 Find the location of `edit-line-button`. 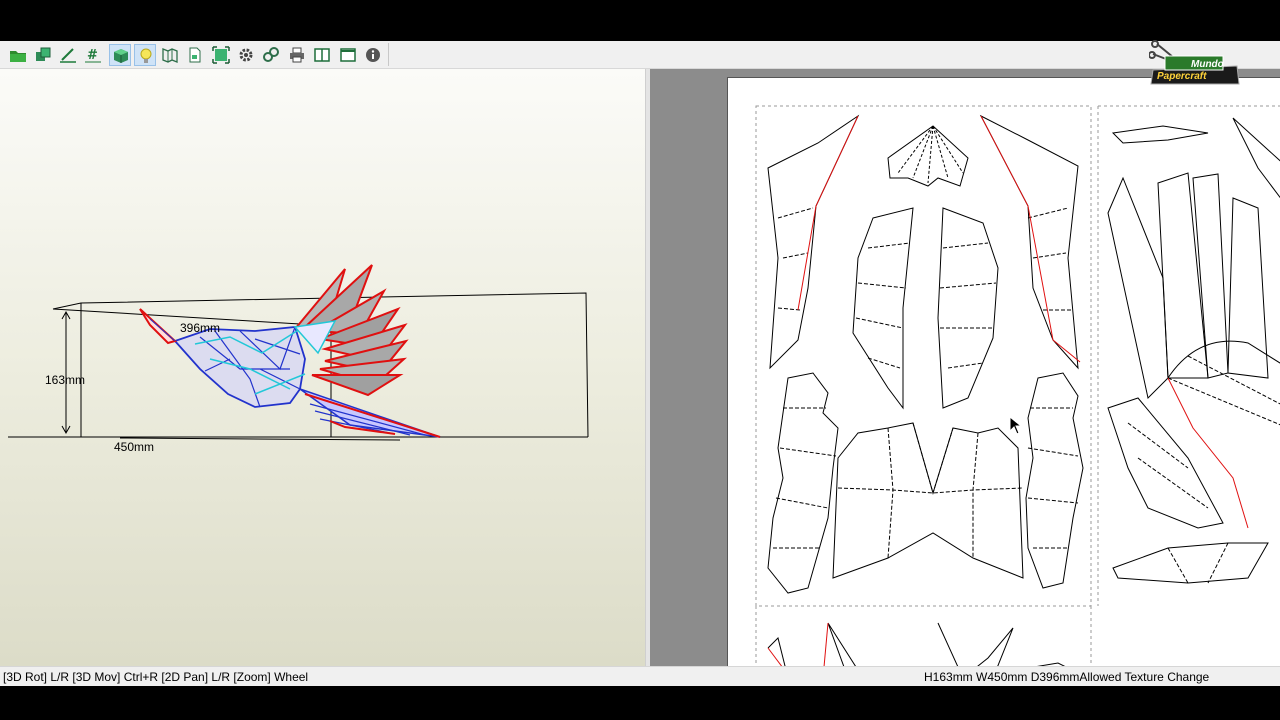

edit-line-button is located at coordinates (68, 55).